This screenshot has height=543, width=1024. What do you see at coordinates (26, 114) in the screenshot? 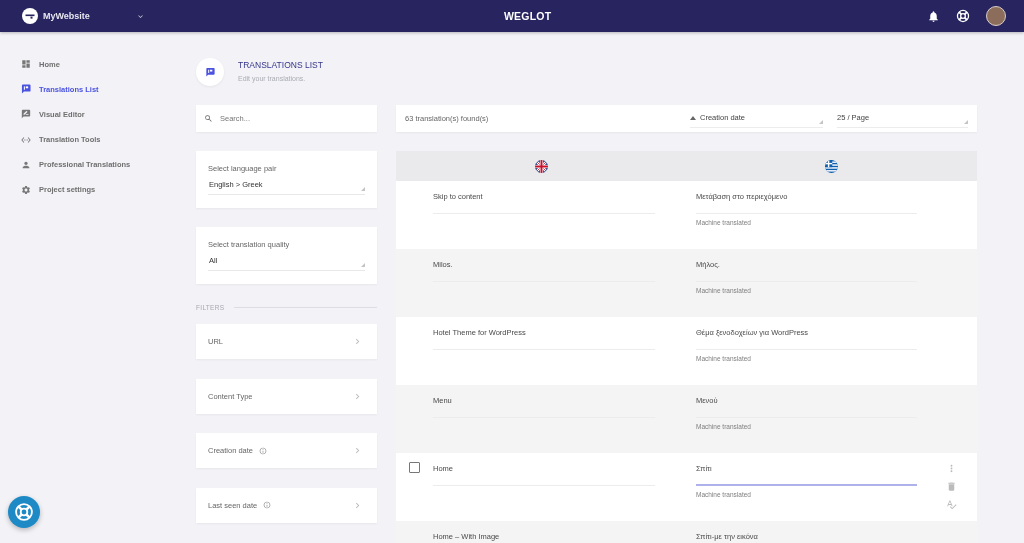
I see `review-bubble-icon` at bounding box center [26, 114].